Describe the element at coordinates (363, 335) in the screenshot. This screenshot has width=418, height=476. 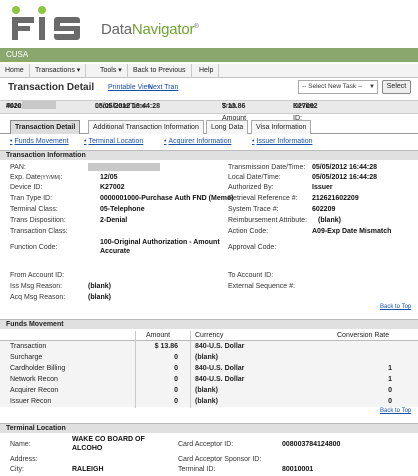
I see `col-conversion-rate: Conversion Rate` at that location.